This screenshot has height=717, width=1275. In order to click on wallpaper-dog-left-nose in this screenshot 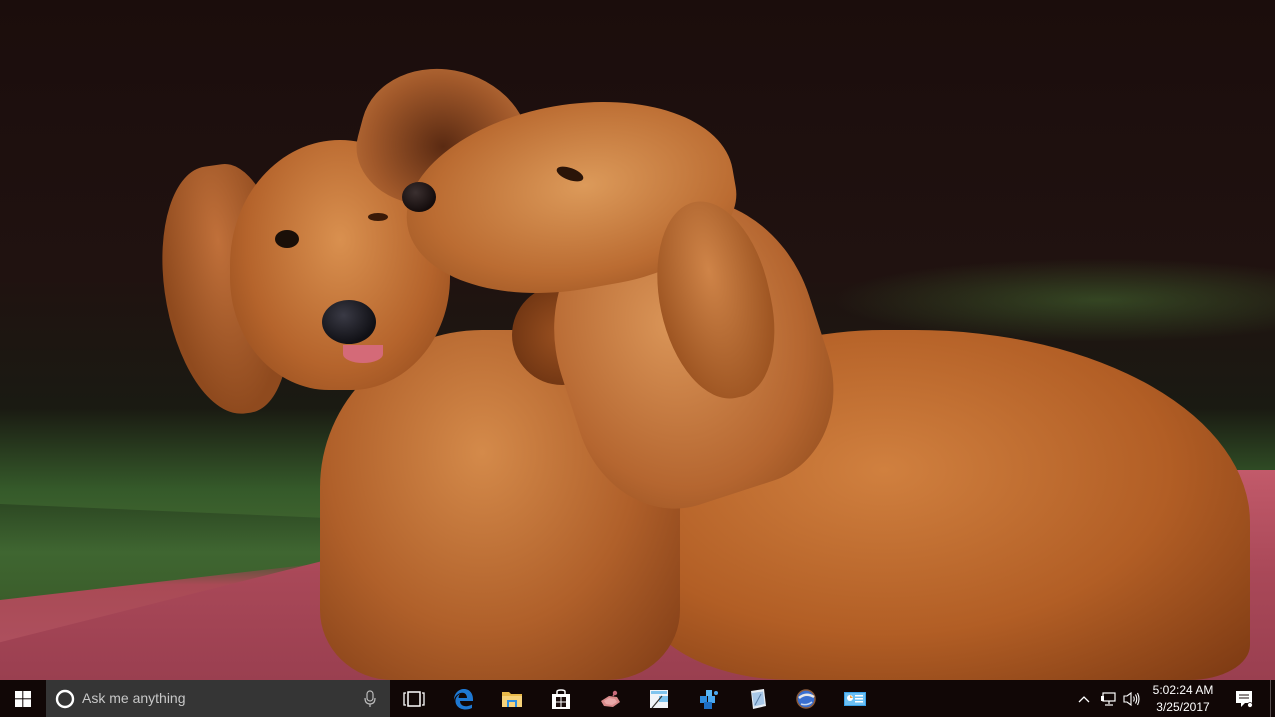, I will do `click(349, 322)`.